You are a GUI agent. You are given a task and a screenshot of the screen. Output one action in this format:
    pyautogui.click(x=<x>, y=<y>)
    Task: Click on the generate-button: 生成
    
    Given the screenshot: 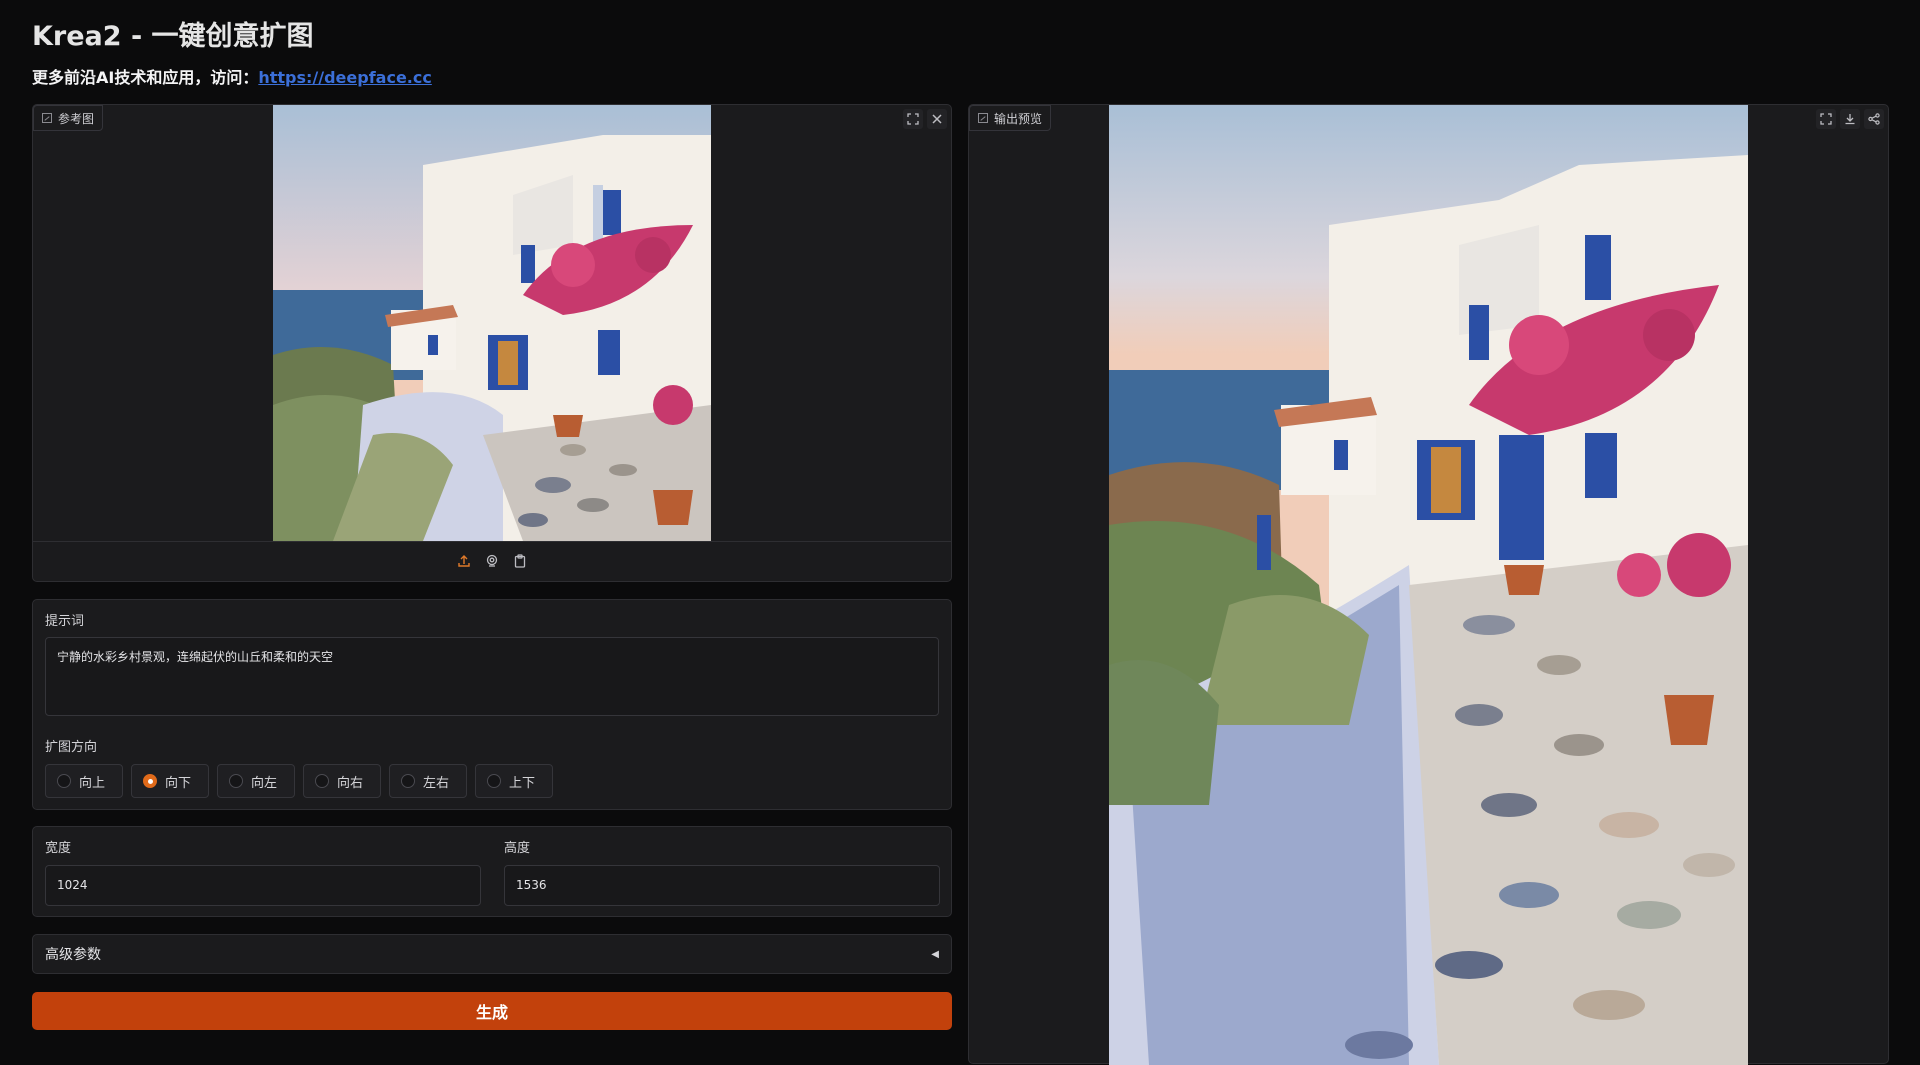 What is the action you would take?
    pyautogui.click(x=492, y=1011)
    